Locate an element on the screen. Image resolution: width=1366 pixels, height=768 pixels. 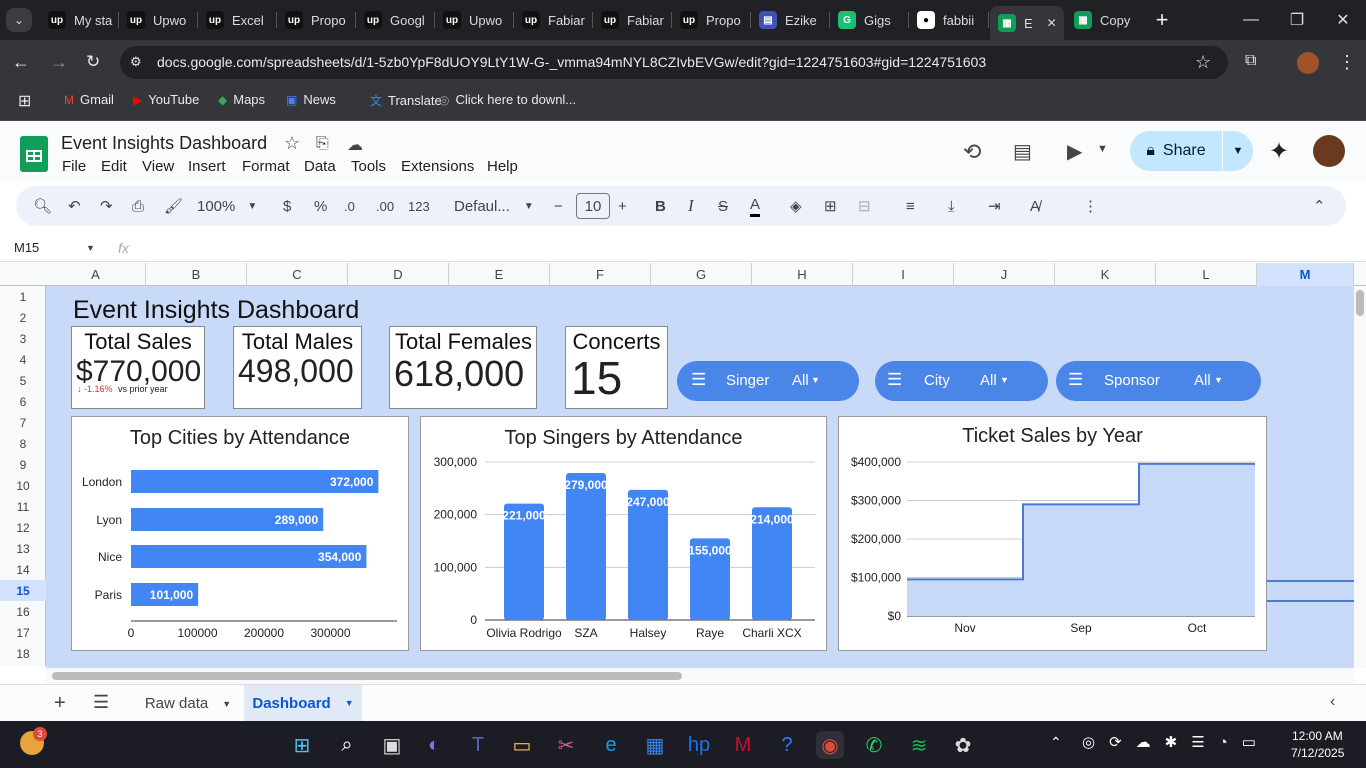
browser-tab: up Propo is located at coordinates (316, 20).